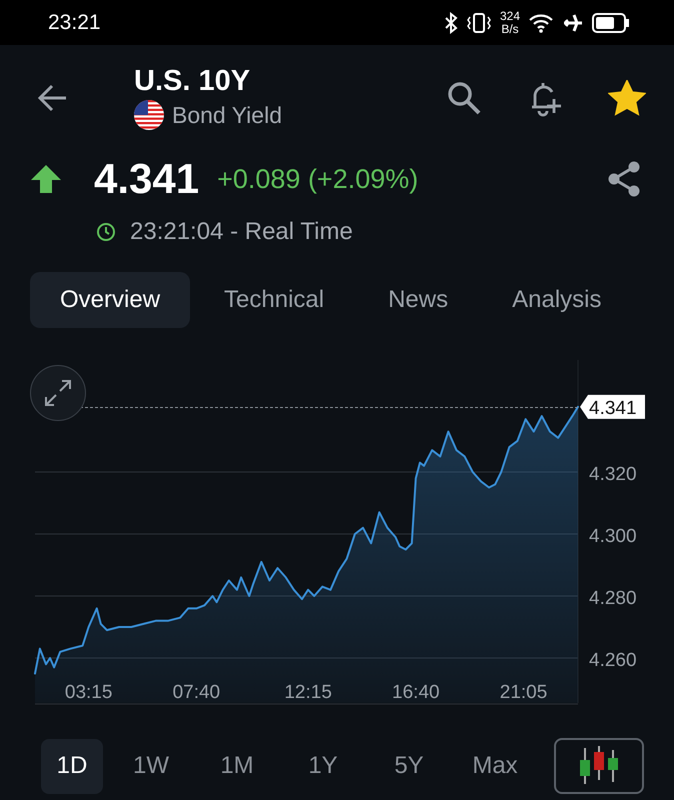 This screenshot has height=800, width=674. Describe the element at coordinates (241, 232) in the screenshot. I see `quote-time: 23:21:04 - Real Time` at that location.